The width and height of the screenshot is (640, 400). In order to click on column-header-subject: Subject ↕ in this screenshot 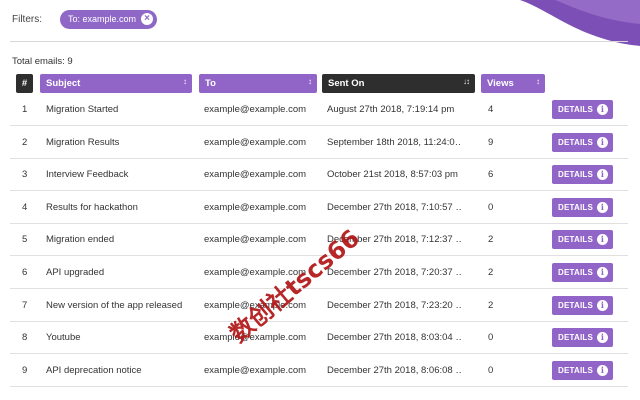, I will do `click(116, 83)`.